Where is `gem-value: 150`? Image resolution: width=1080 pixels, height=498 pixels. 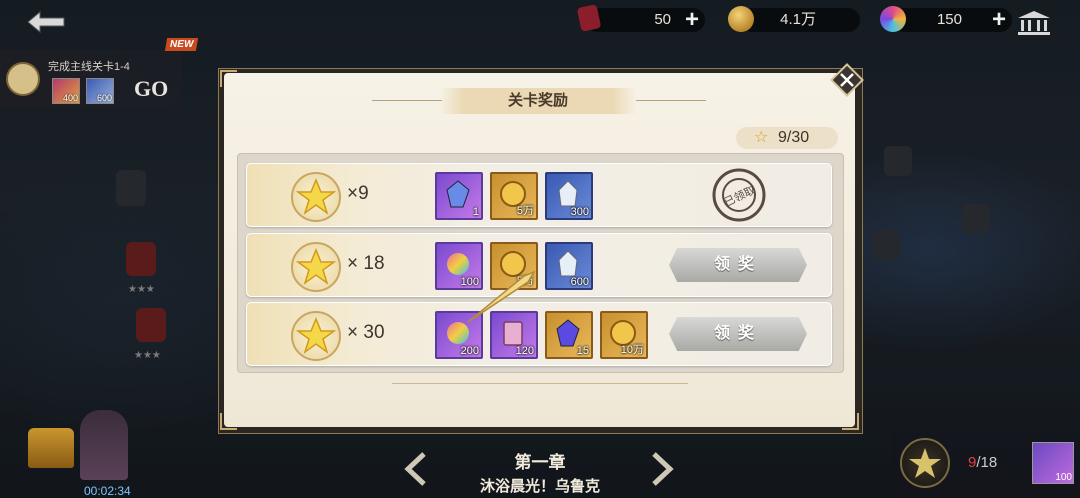
gem-value: 150 is located at coordinates (949, 19).